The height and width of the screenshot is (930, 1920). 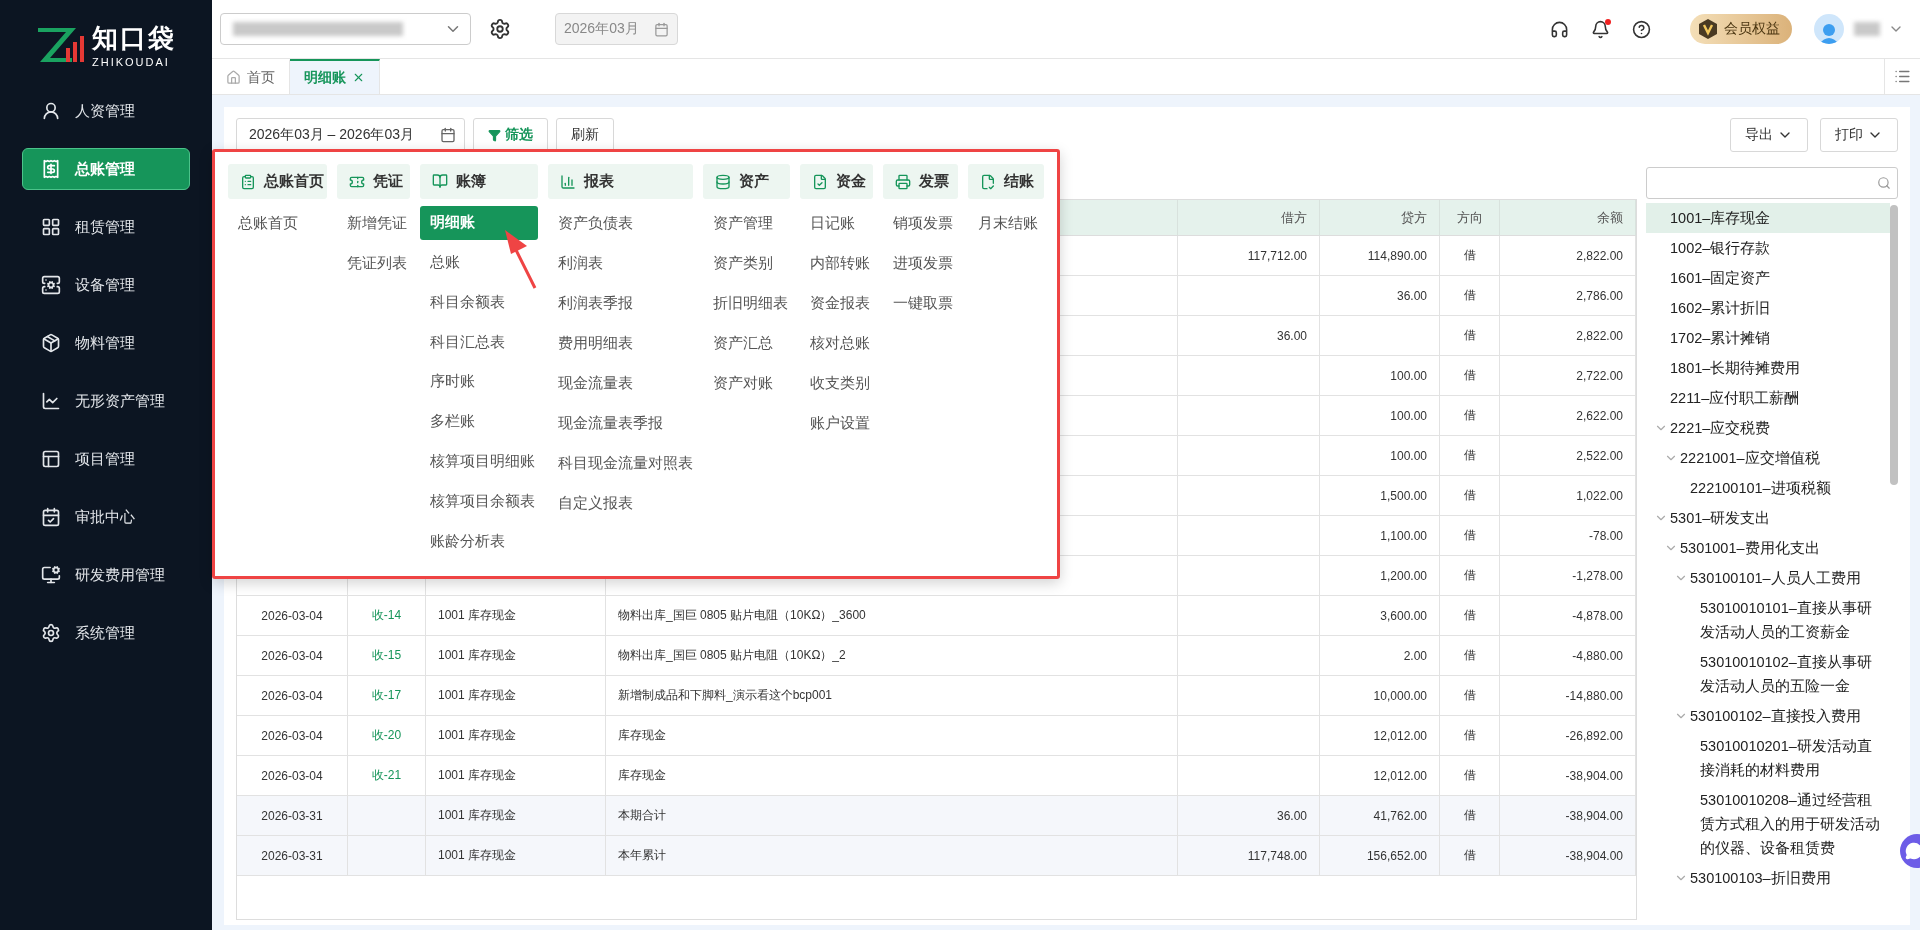 I want to click on list-icon, so click(x=1902, y=76).